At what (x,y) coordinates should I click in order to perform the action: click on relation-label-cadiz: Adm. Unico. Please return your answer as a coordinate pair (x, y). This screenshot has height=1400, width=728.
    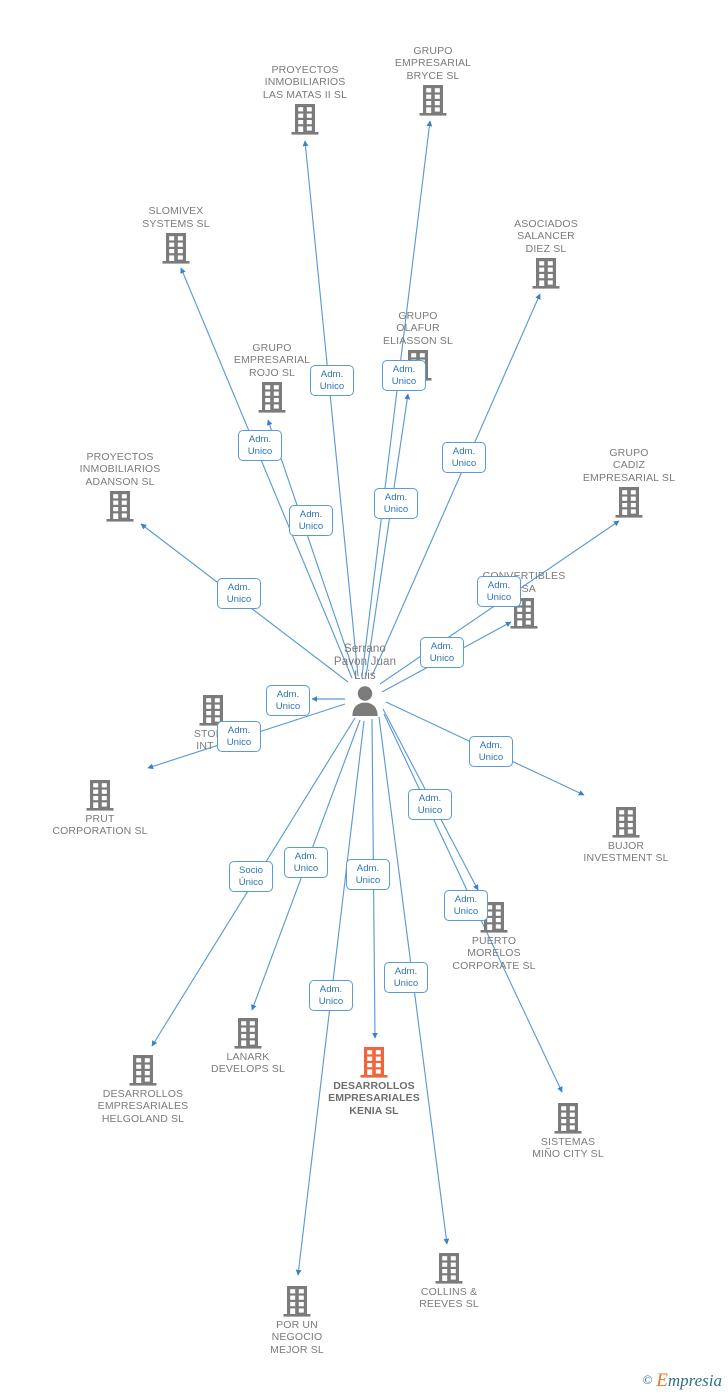
    Looking at the image, I should click on (499, 592).